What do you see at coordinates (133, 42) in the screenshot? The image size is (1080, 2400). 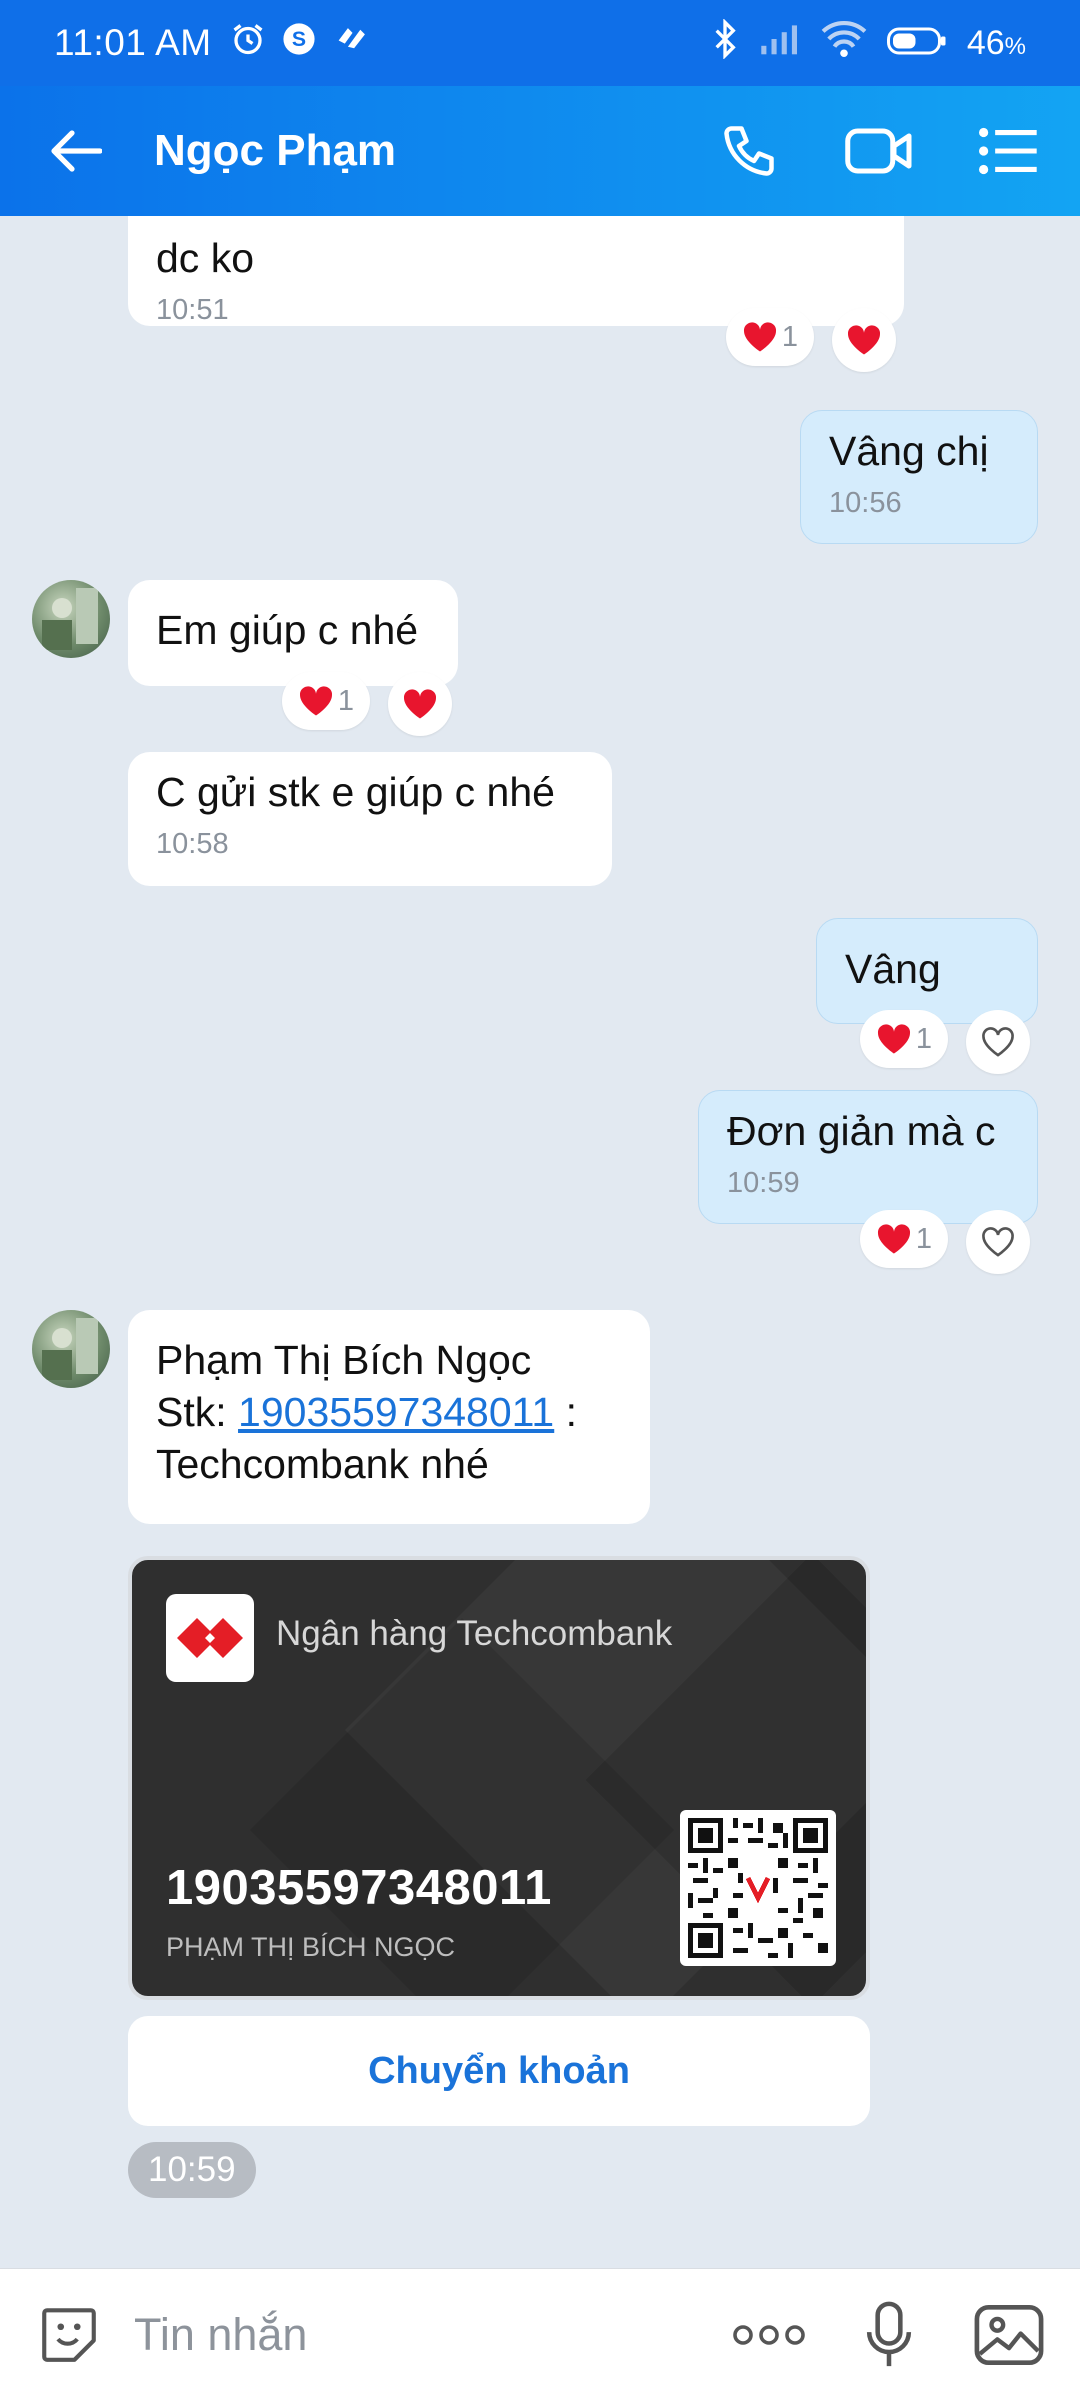 I see `status-time: 11:01 AM` at bounding box center [133, 42].